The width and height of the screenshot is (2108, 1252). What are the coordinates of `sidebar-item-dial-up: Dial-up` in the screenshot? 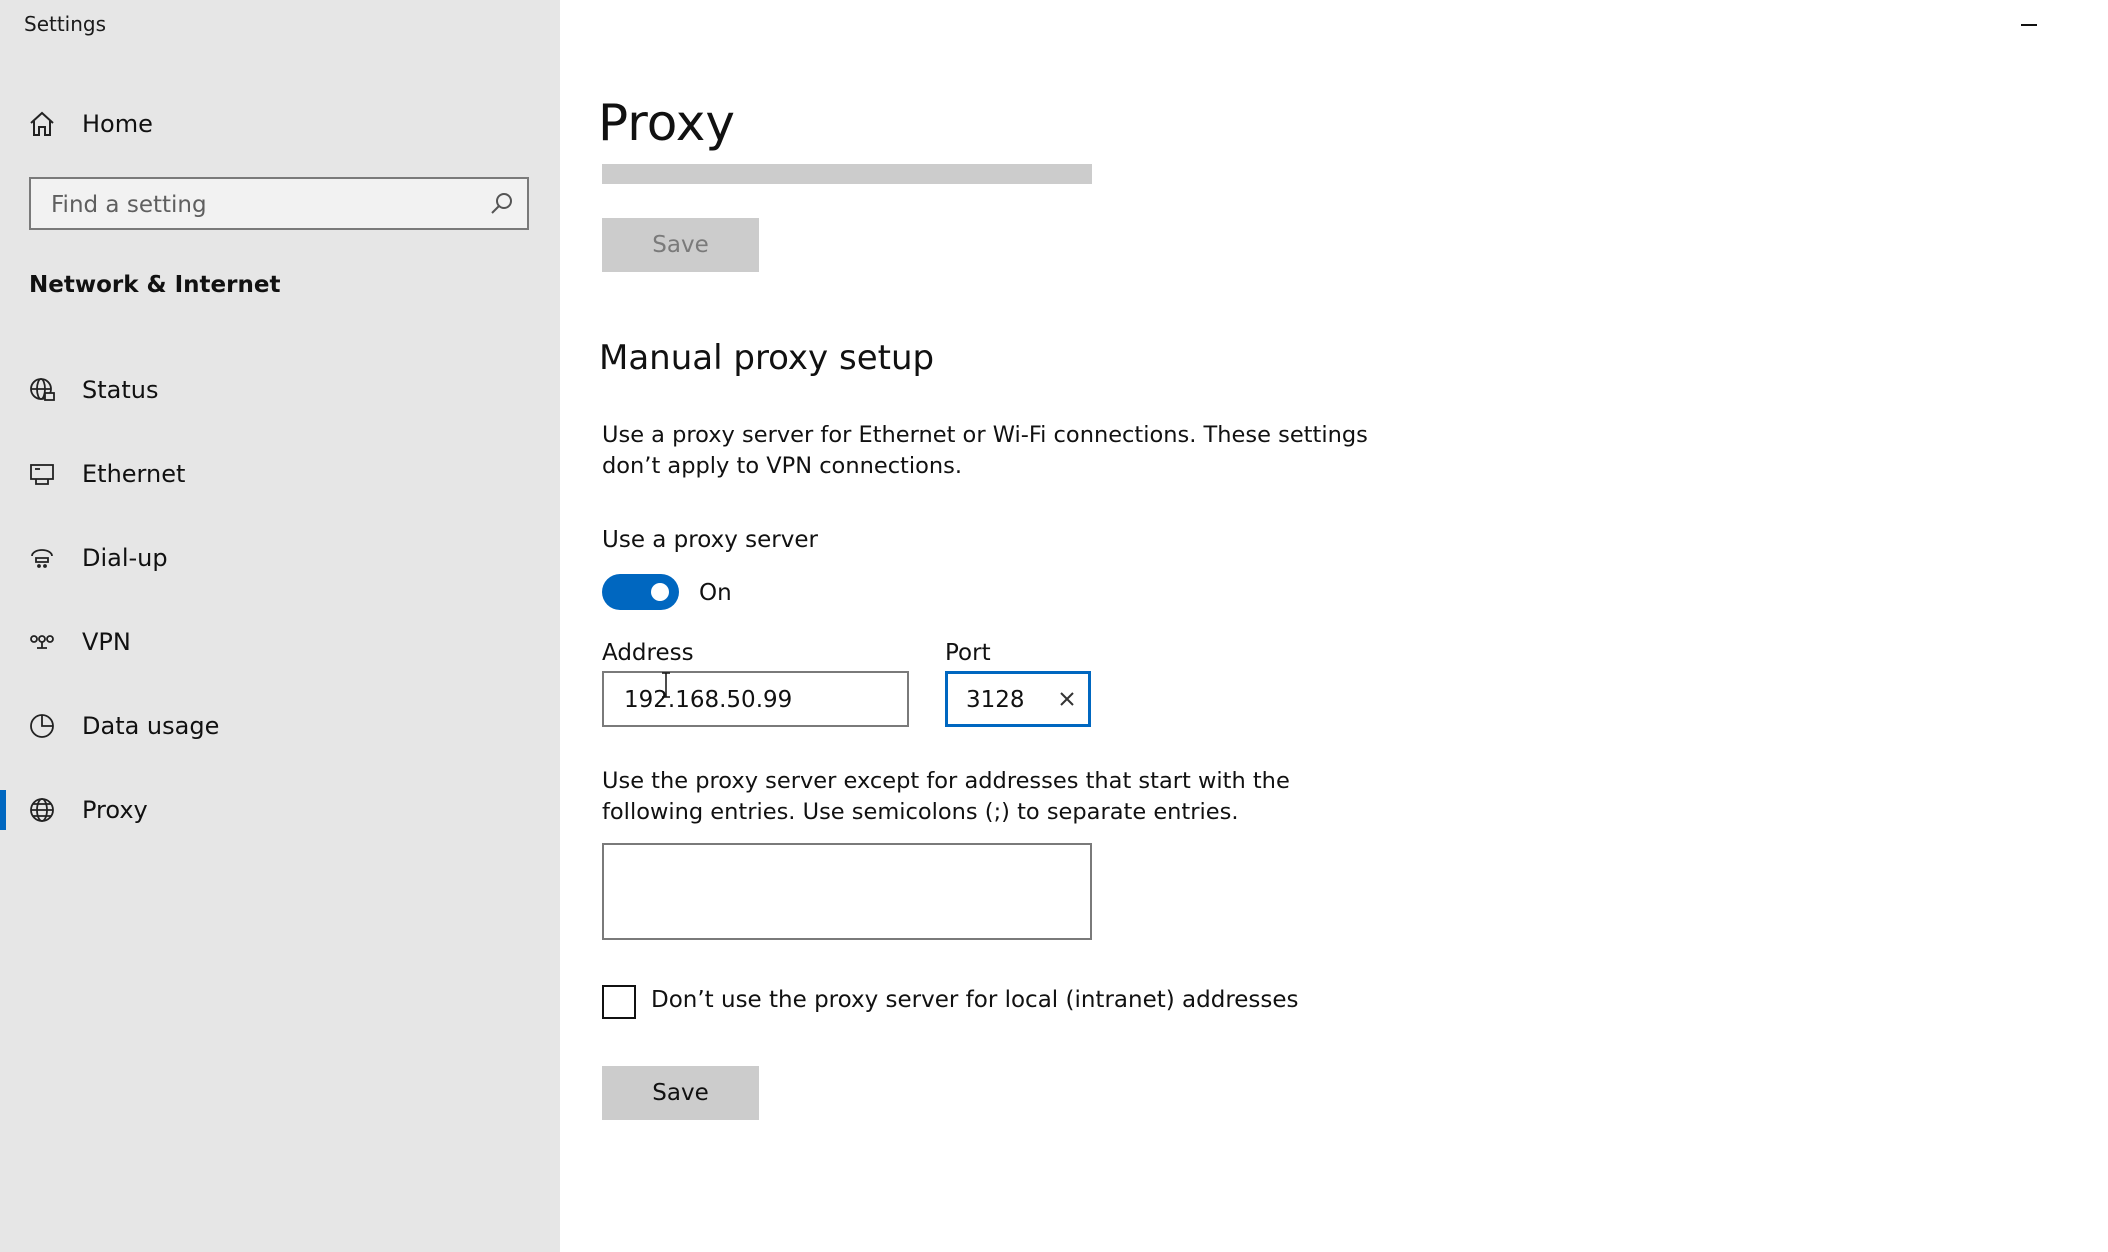 It's located at (280, 558).